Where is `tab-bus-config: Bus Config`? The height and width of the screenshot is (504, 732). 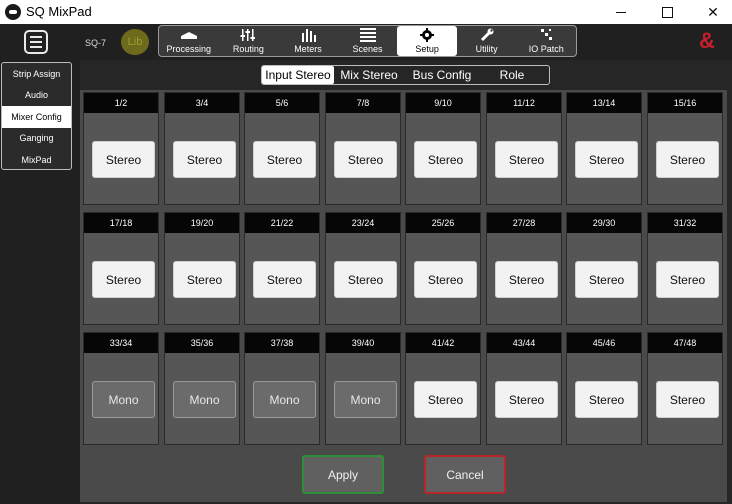 tab-bus-config: Bus Config is located at coordinates (442, 75).